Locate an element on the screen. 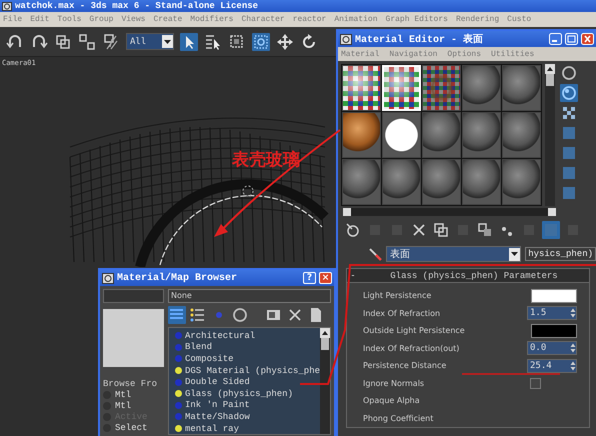 This screenshot has width=596, height=436. spinner-field: 1.5 is located at coordinates (552, 313).